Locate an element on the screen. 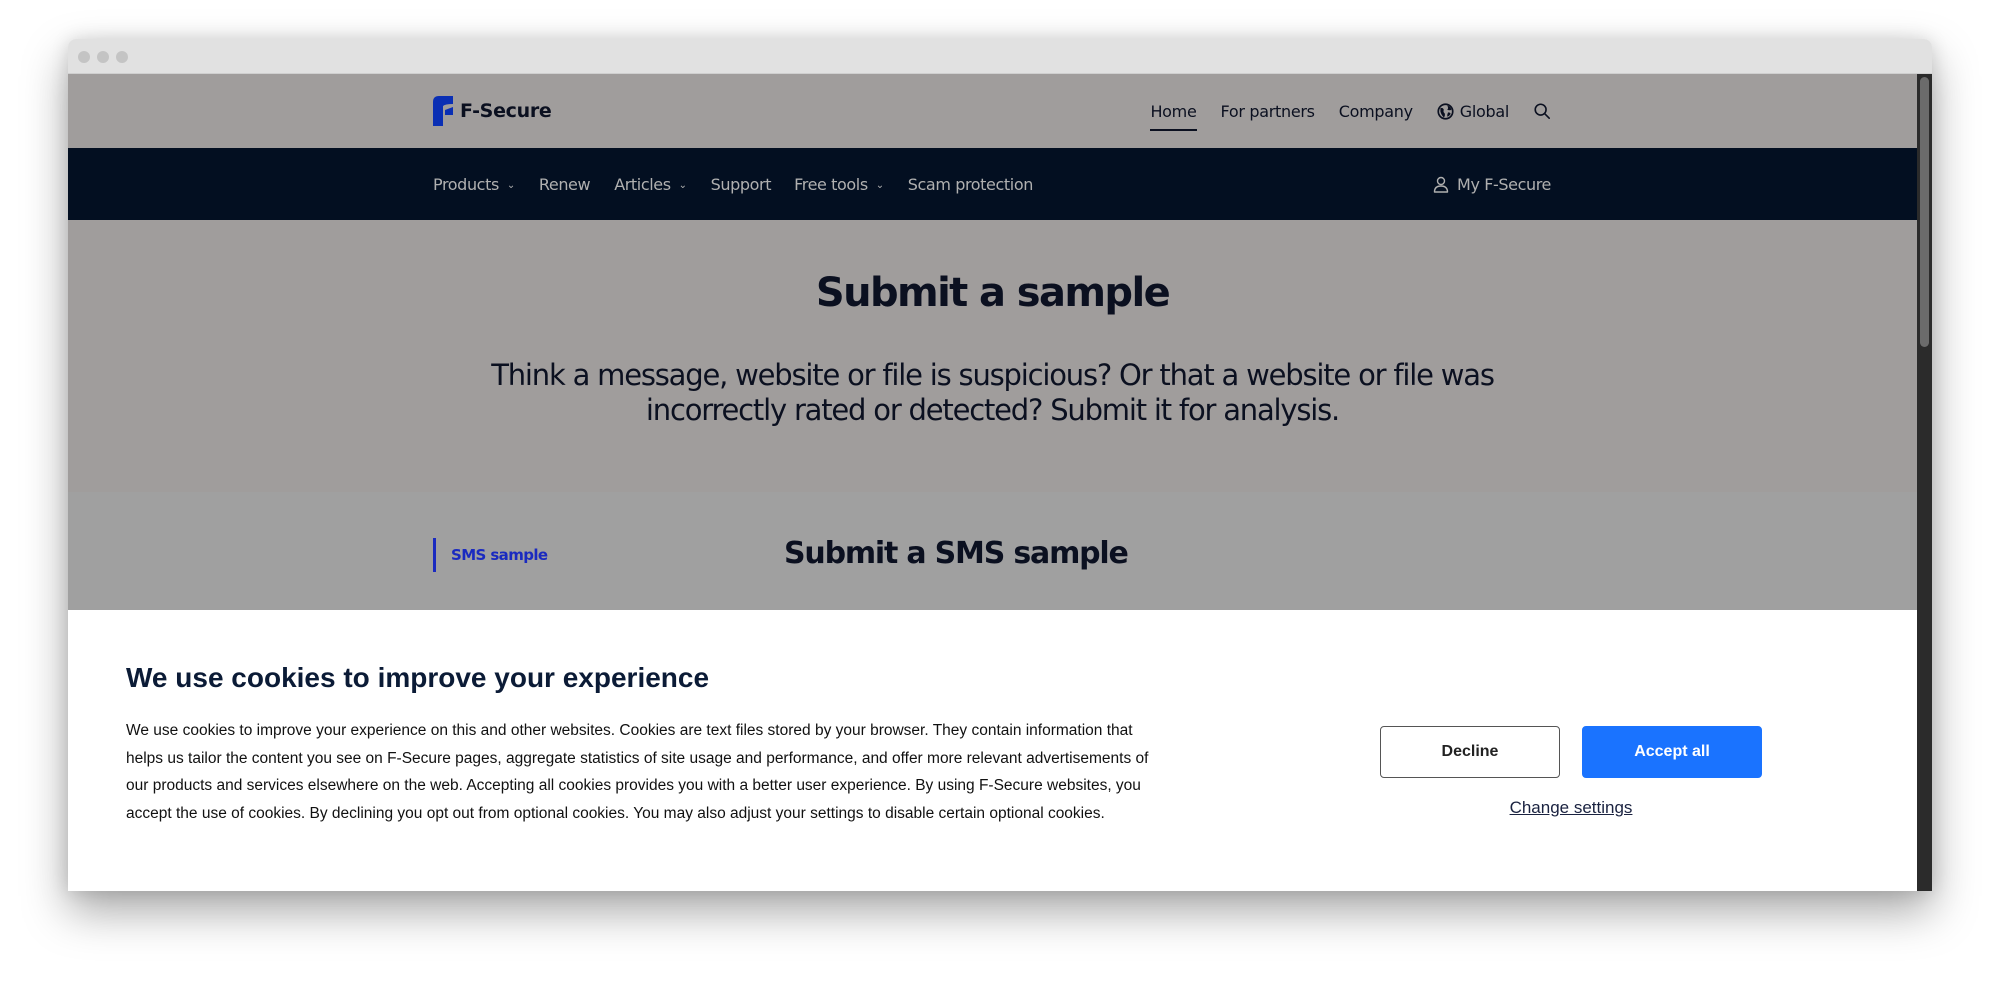  my-f-secure-label: My F-Secure is located at coordinates (1504, 184).